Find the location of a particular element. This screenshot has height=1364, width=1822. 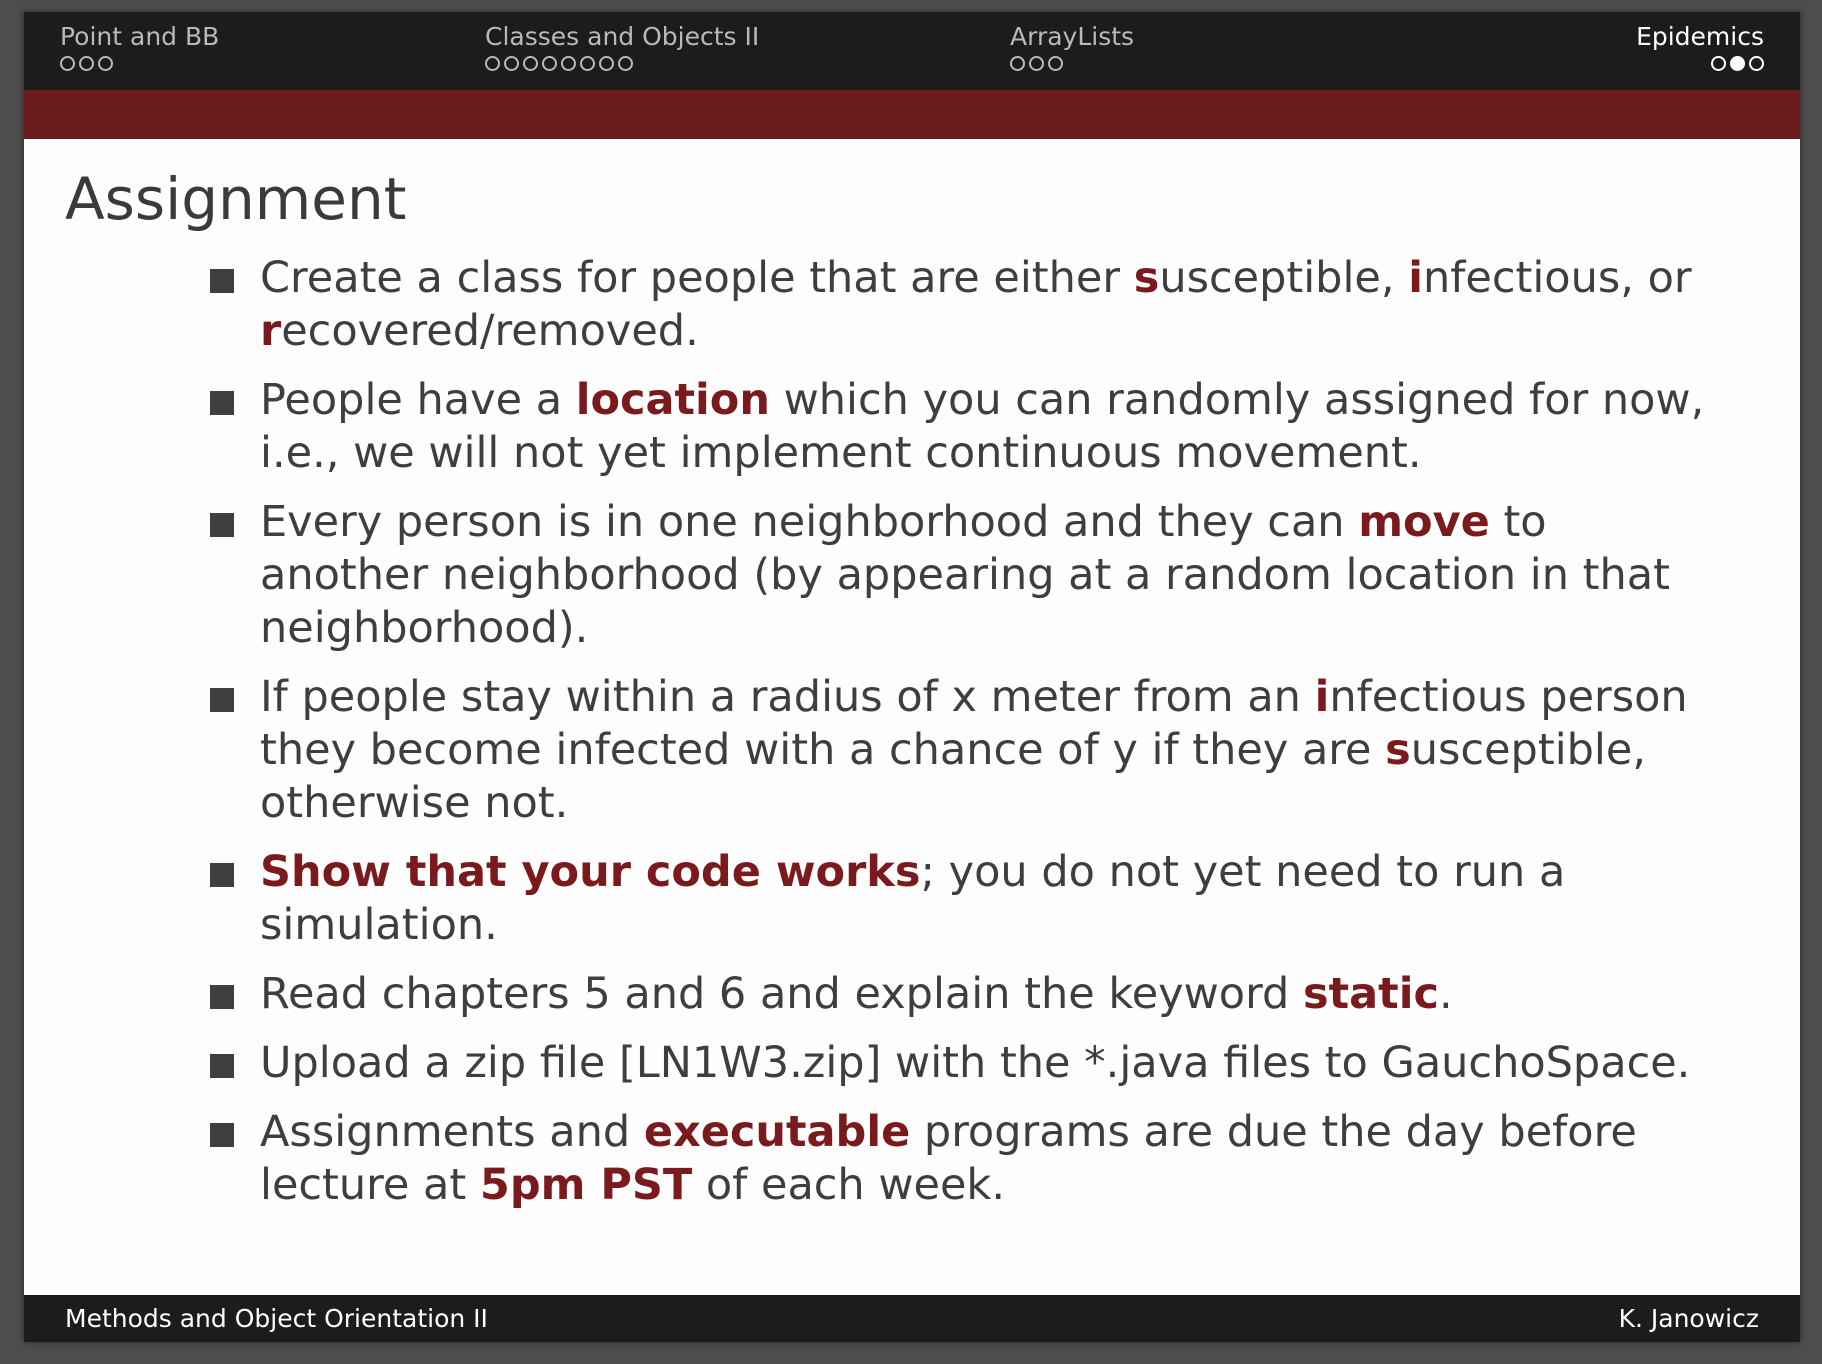

nav-section-classes-and-objects: Classes and Objects II is located at coordinates (622, 46).